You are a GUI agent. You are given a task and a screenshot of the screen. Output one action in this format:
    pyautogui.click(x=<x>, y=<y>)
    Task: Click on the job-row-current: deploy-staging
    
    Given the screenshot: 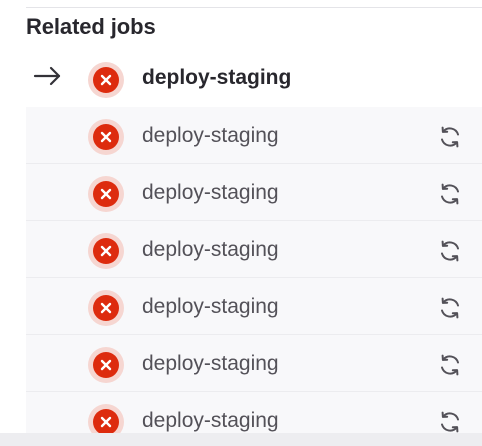 What is the action you would take?
    pyautogui.click(x=254, y=78)
    